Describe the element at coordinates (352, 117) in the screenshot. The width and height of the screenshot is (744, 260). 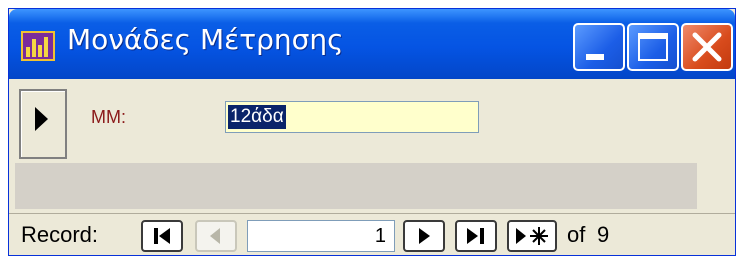
I see `mm-text-field: 12άδα` at that location.